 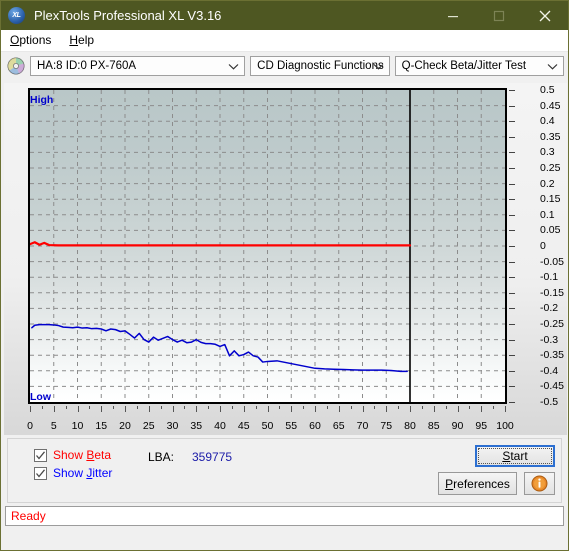 I want to click on menu-item-help: Help, so click(x=81, y=40).